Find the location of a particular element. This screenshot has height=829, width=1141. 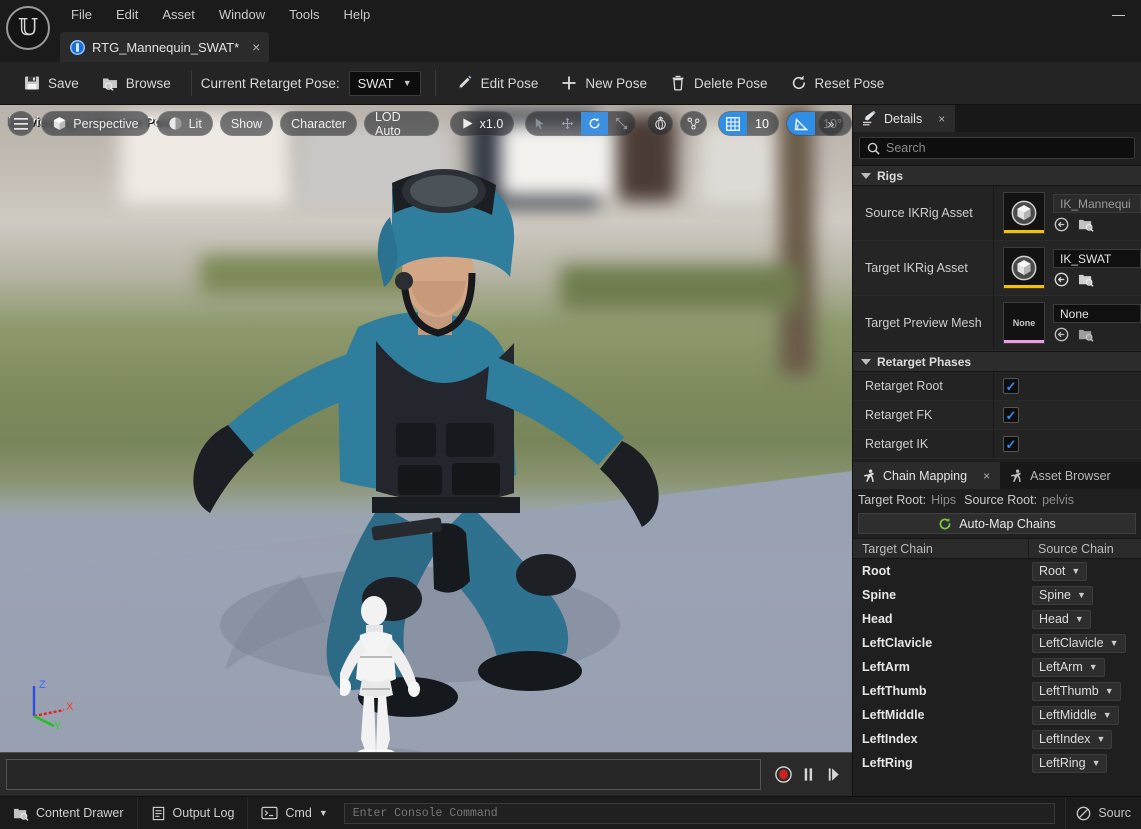

asset-value-box: None is located at coordinates (1097, 313).